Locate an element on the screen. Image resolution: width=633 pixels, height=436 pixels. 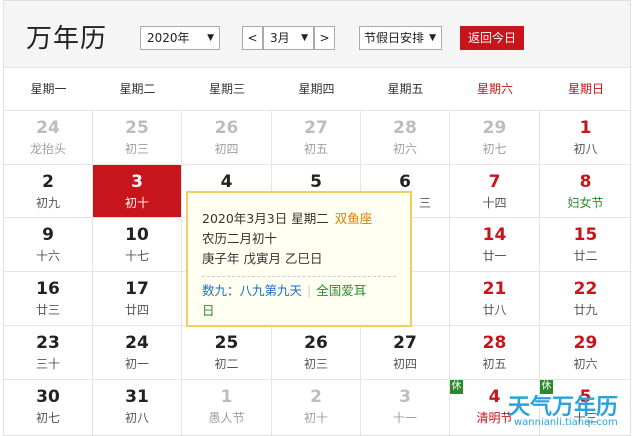
day-number: 16 is located at coordinates (48, 289).